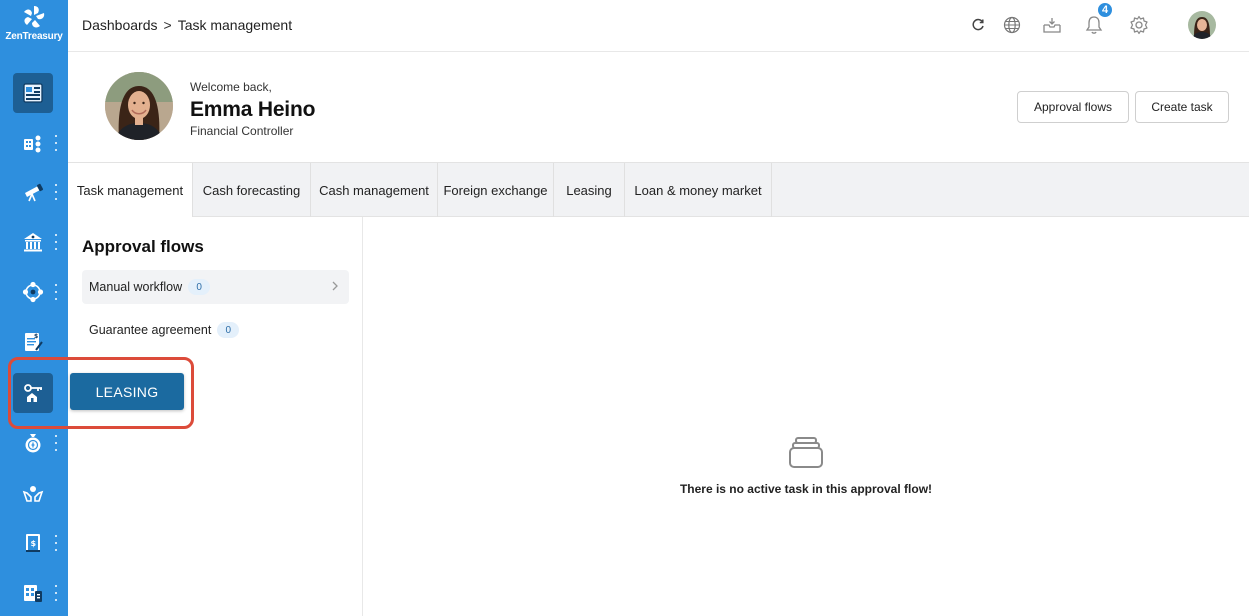  I want to click on sidebar: ZenTreasury $ $, so click(34, 308).